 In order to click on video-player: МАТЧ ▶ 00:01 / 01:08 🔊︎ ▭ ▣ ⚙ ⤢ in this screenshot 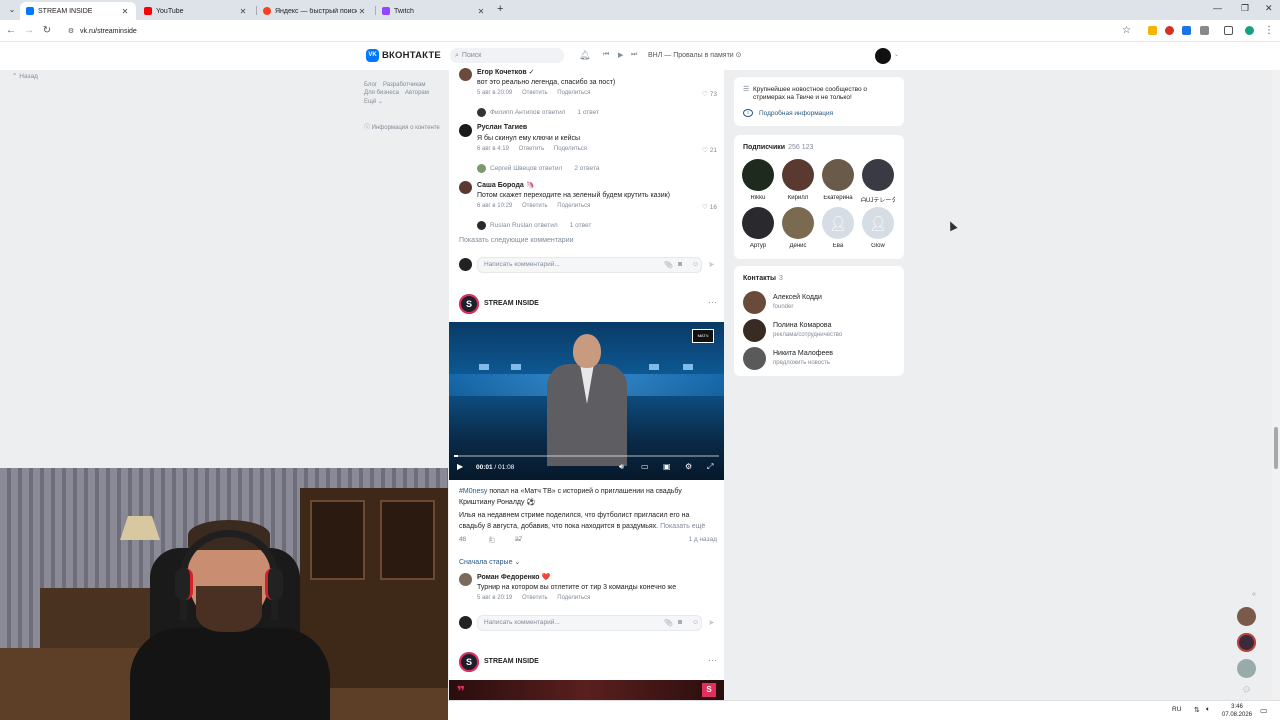, I will do `click(586, 401)`.